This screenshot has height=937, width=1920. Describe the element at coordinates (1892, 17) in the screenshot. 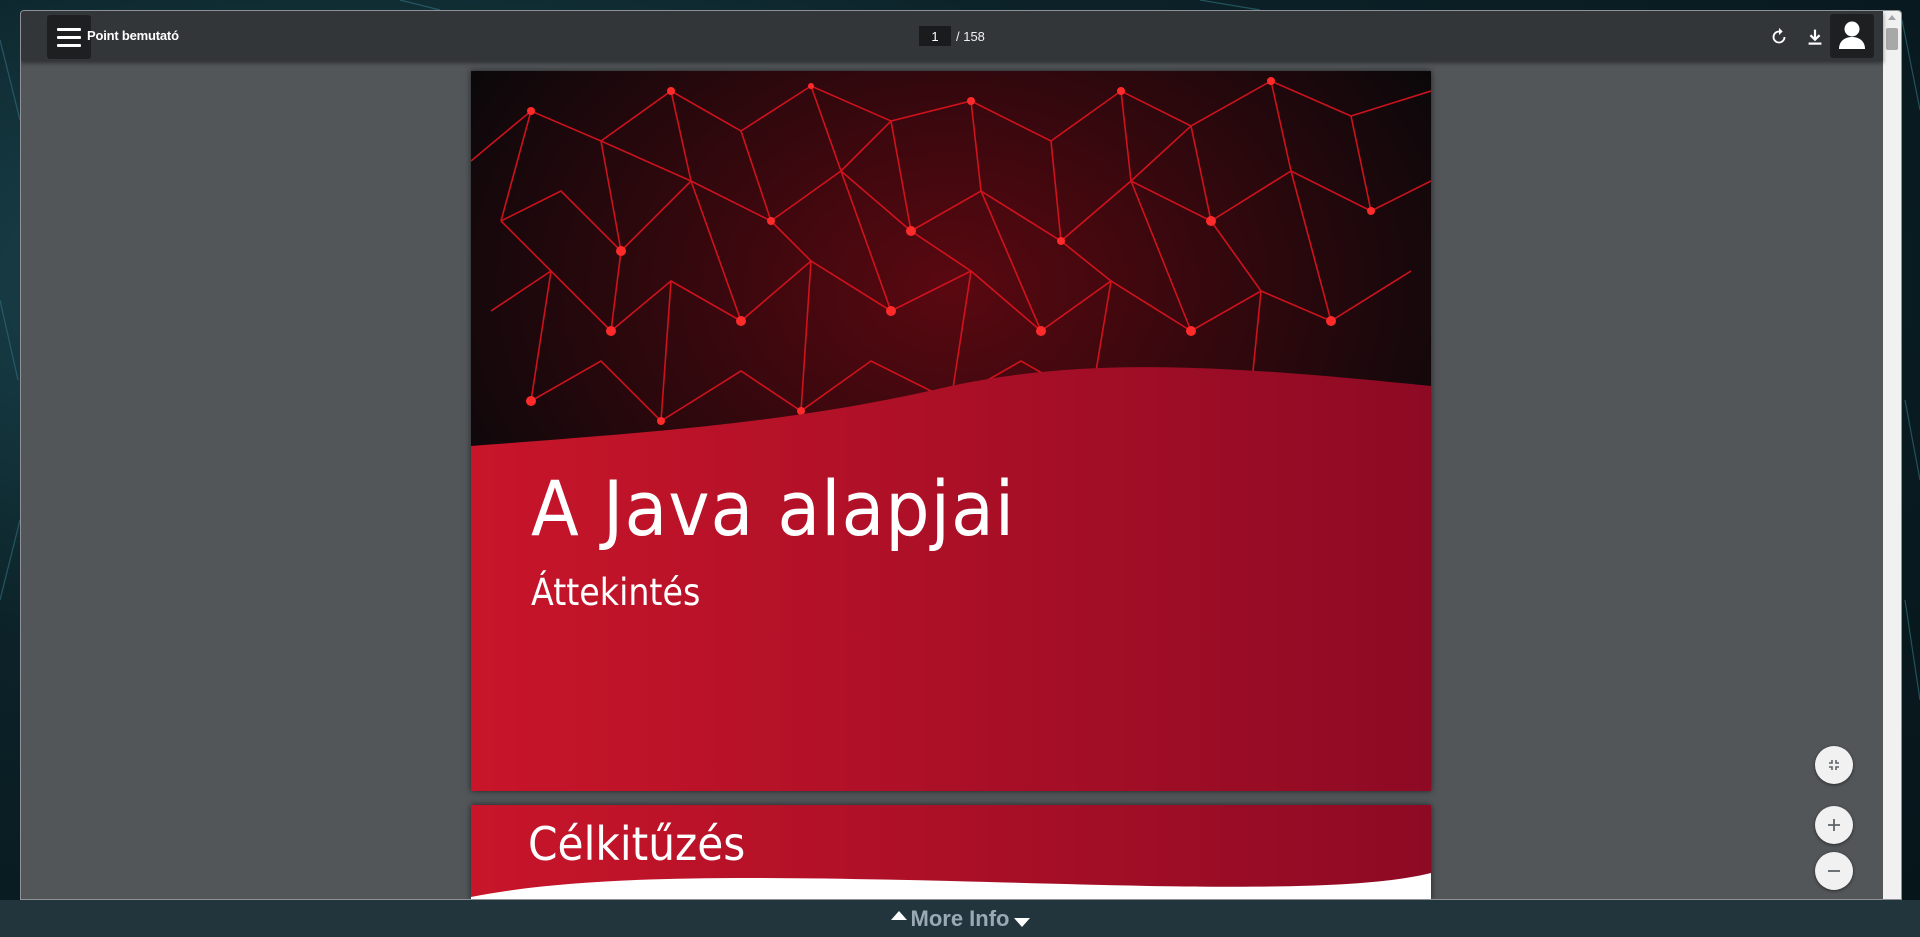

I see `scroll-up-icon` at that location.